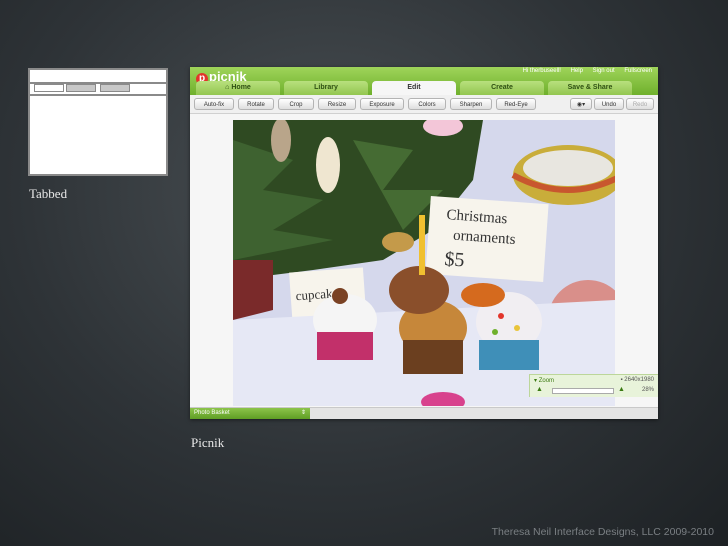 This screenshot has width=728, height=546. Describe the element at coordinates (542, 71) in the screenshot. I see `greeting-link: Hi therbuseell!` at that location.